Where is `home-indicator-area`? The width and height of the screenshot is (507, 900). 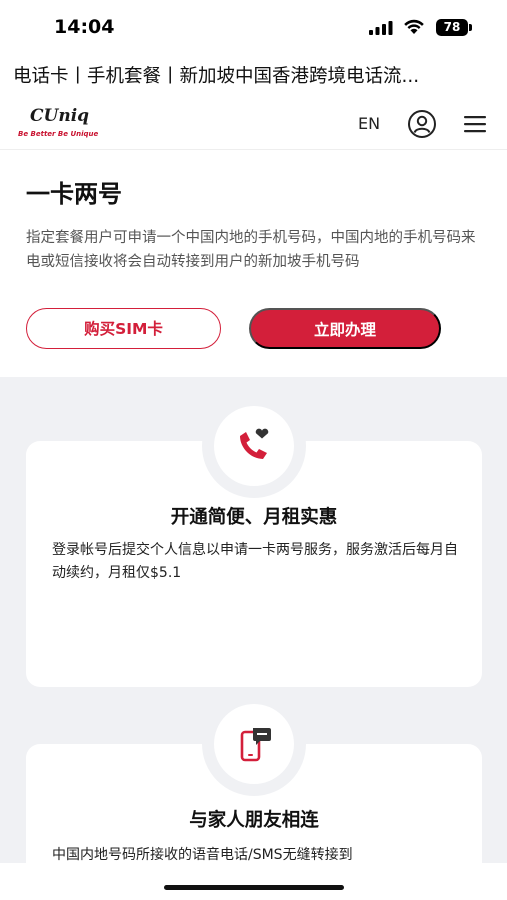
home-indicator-area is located at coordinates (253, 881).